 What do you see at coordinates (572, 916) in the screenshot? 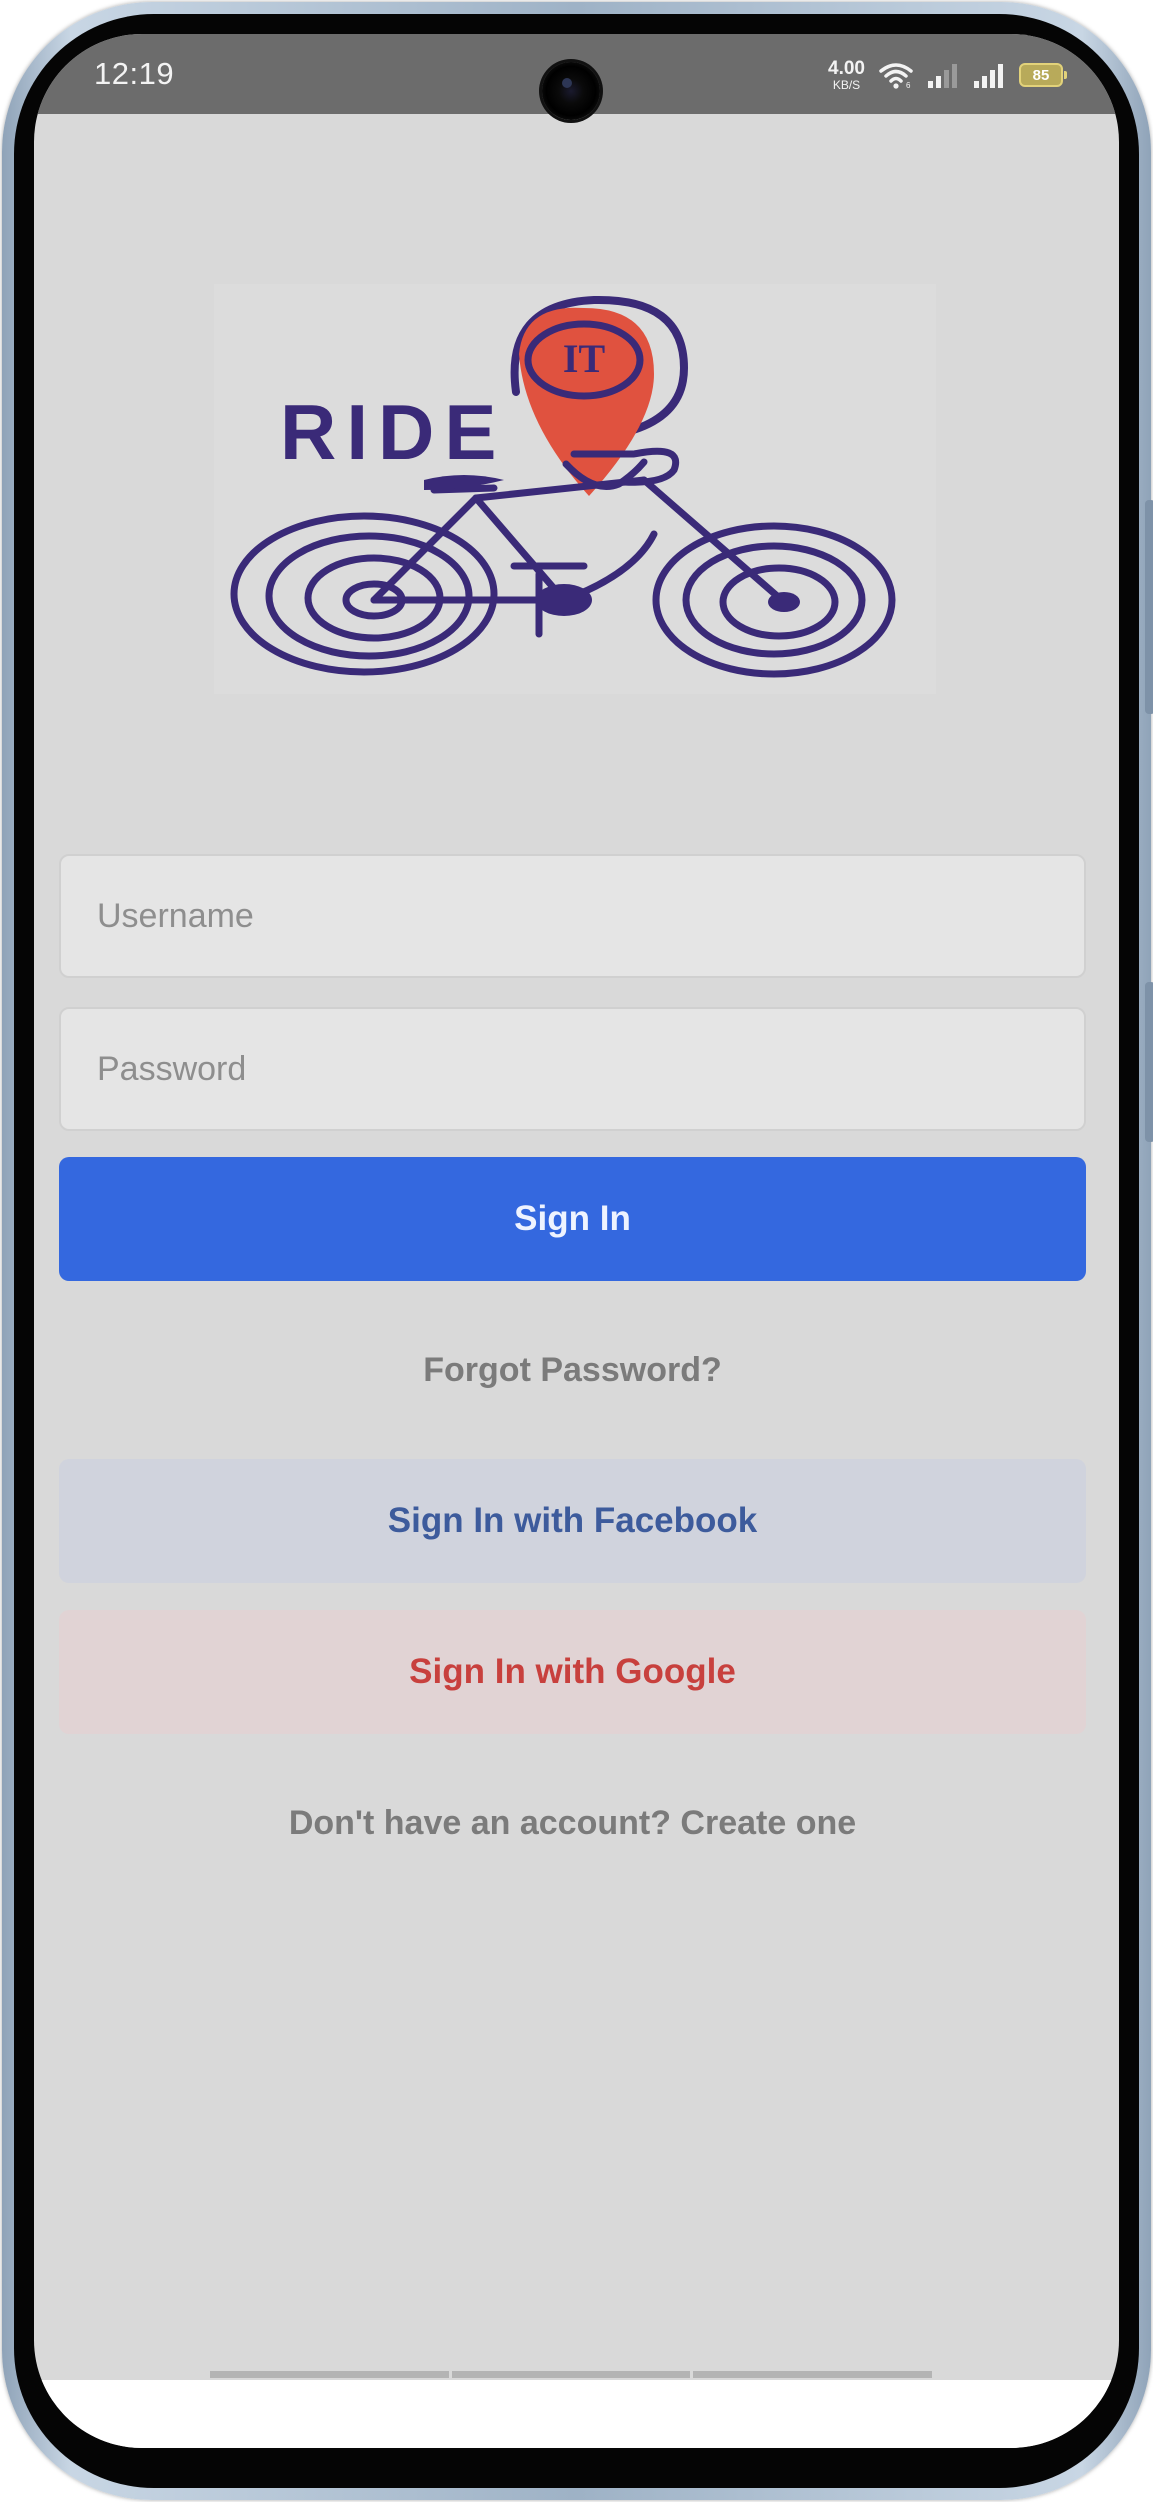
I see `username-input: Username` at bounding box center [572, 916].